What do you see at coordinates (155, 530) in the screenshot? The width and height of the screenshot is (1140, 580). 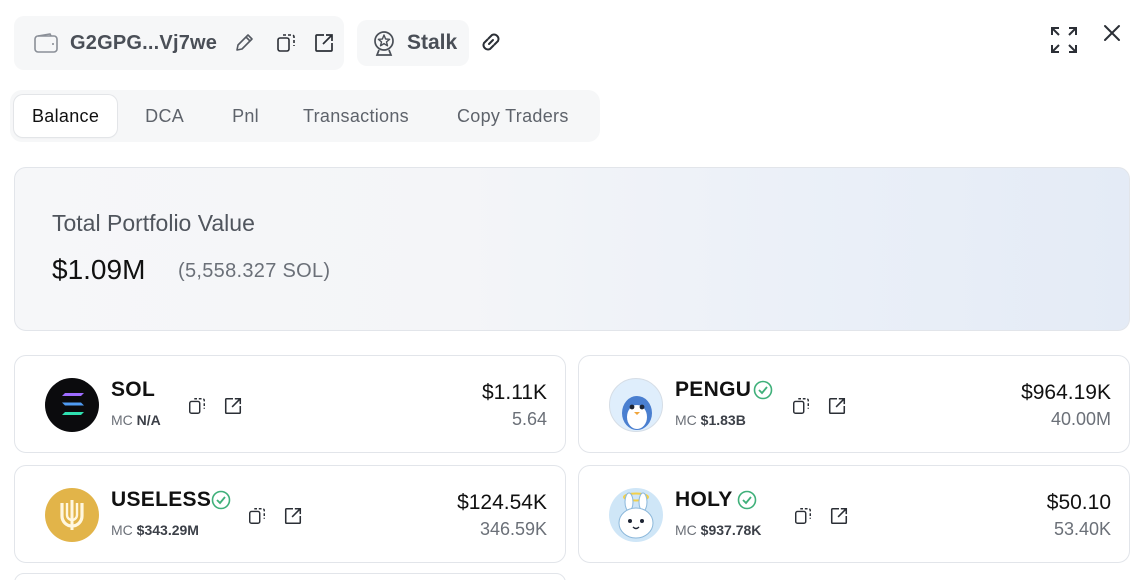 I see `market-cap: MC $343.29M` at bounding box center [155, 530].